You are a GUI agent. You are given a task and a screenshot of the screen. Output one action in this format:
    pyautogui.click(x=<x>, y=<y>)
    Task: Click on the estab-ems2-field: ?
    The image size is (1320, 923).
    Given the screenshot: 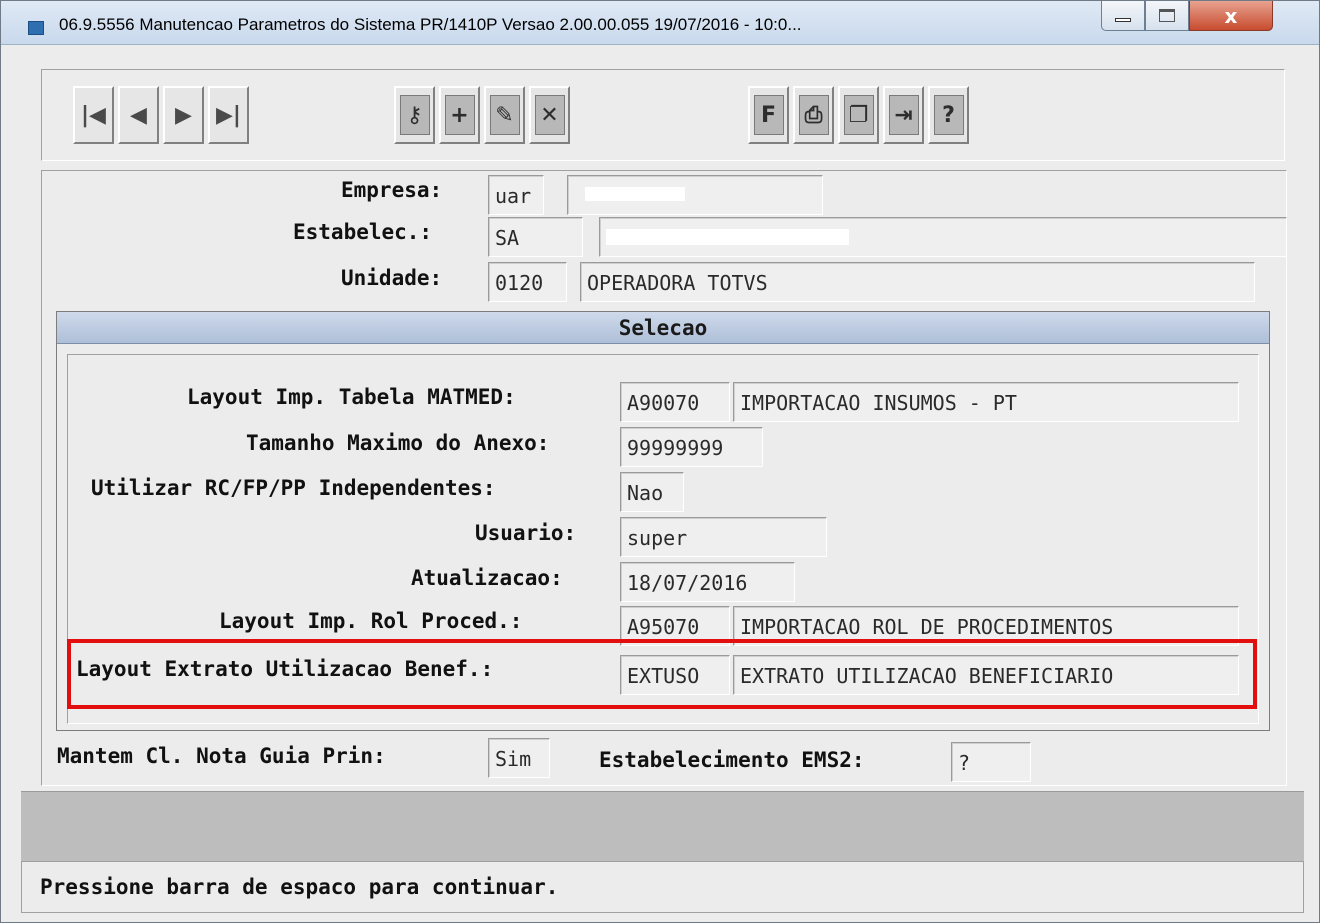 What is the action you would take?
    pyautogui.click(x=991, y=762)
    